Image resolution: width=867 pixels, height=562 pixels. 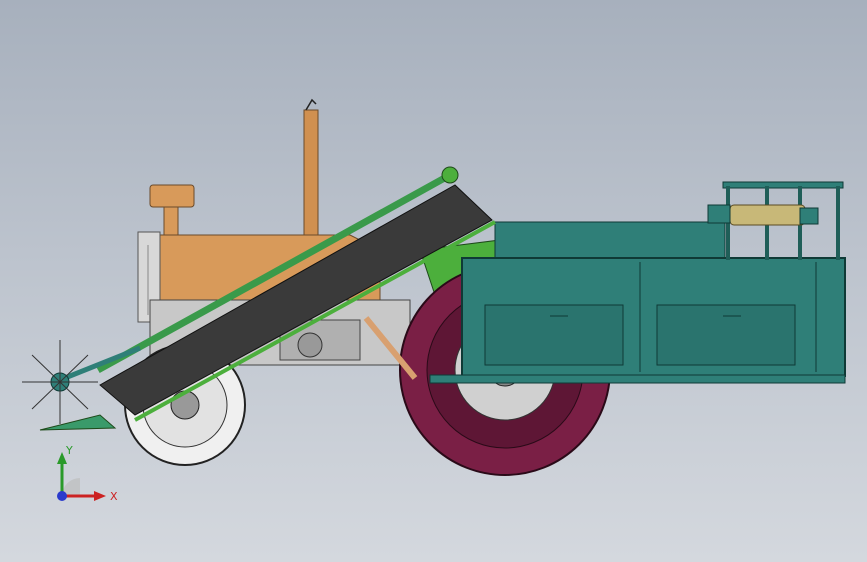 I want to click on hydraulic-cylinder, so click(x=763, y=215).